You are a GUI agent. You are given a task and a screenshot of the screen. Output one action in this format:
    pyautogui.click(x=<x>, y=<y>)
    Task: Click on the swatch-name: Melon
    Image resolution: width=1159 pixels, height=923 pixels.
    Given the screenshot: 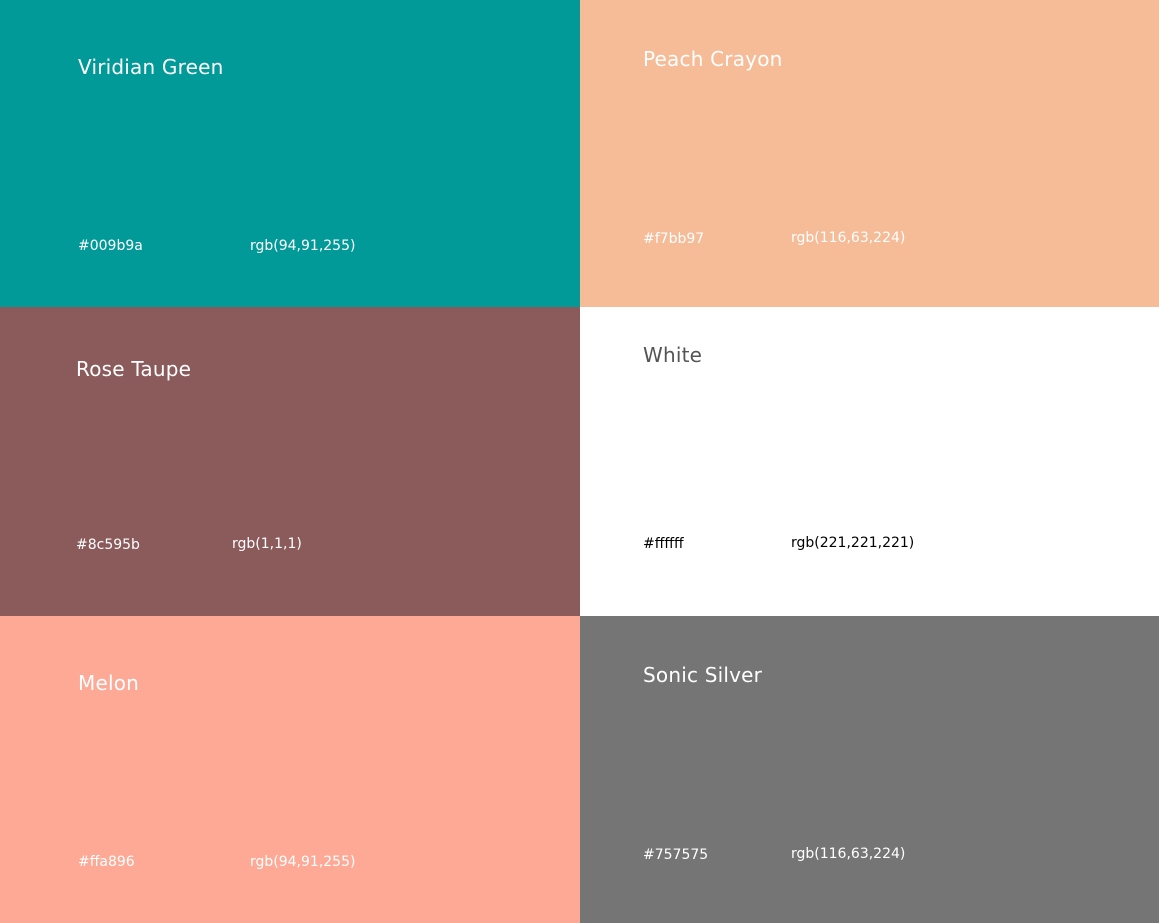 What is the action you would take?
    pyautogui.click(x=109, y=683)
    